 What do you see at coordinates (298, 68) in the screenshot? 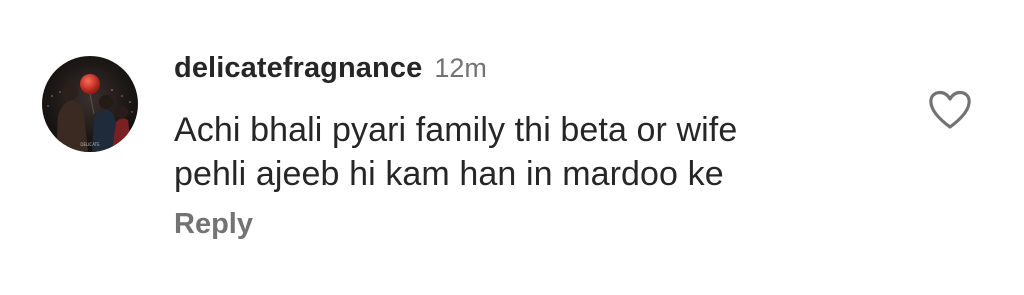
I see `username-link: delicatefragnance` at bounding box center [298, 68].